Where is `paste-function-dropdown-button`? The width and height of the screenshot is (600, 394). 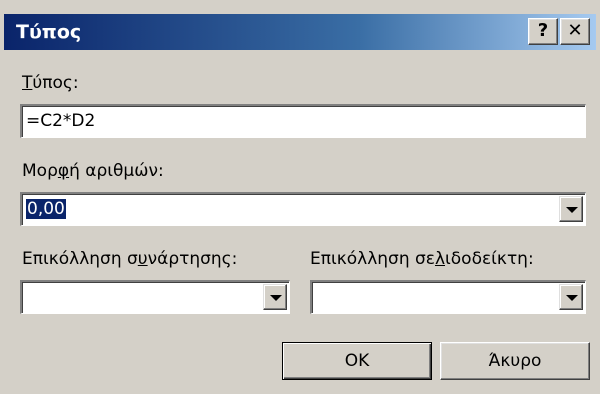 paste-function-dropdown-button is located at coordinates (275, 297).